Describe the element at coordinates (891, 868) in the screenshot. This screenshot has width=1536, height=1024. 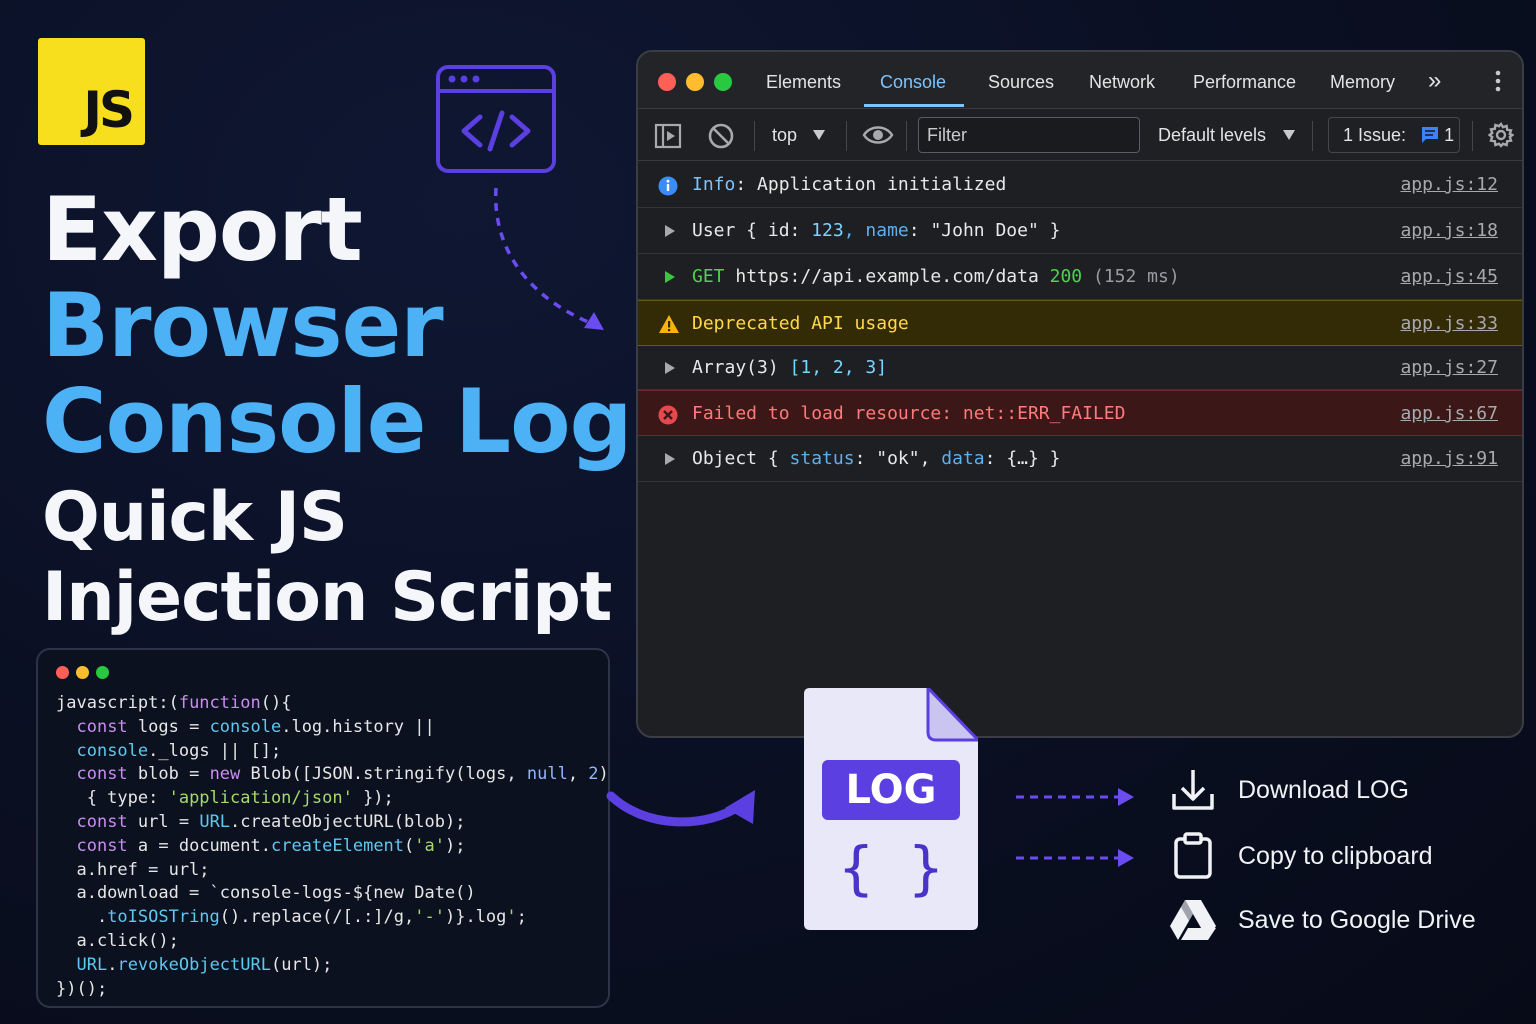
I see `braces-icon: { }` at that location.